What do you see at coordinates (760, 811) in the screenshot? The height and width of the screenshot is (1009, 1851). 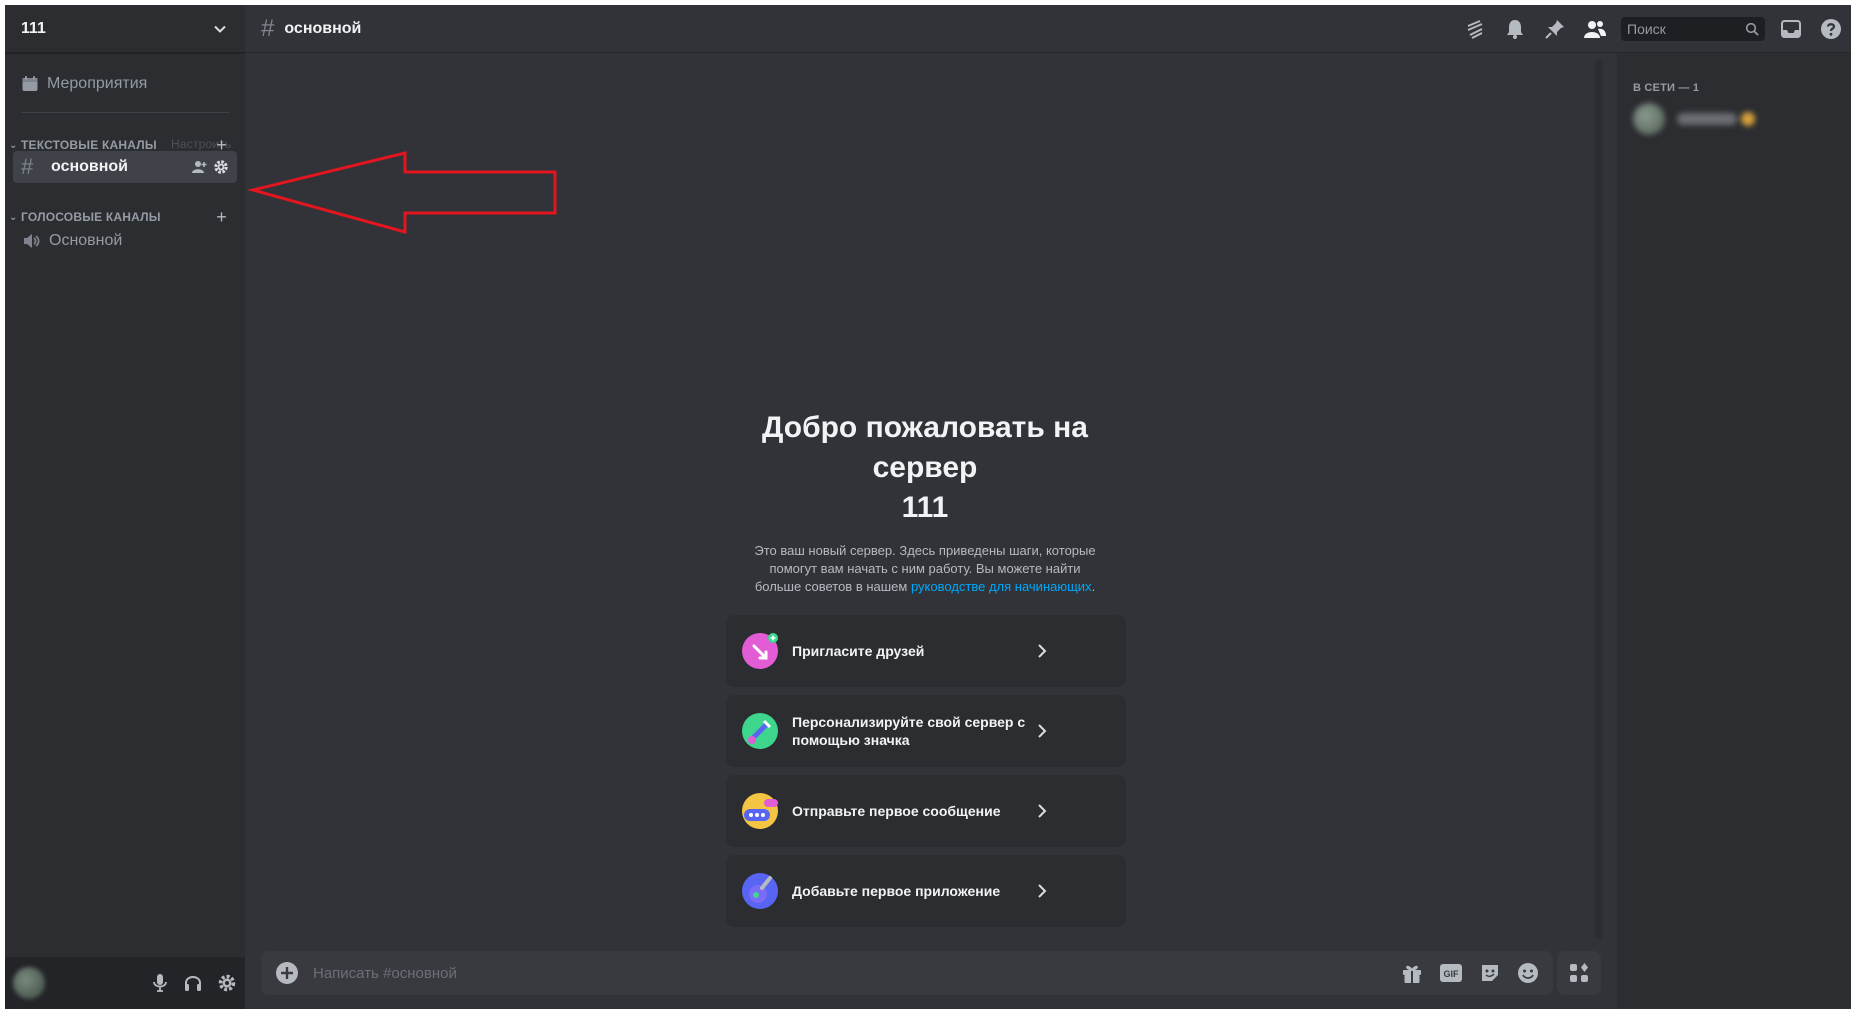 I see `message-icon` at bounding box center [760, 811].